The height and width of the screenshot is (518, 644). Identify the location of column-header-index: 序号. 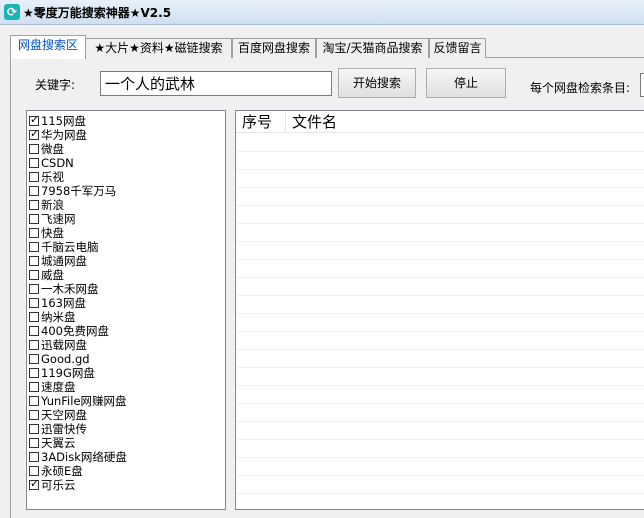
(261, 122).